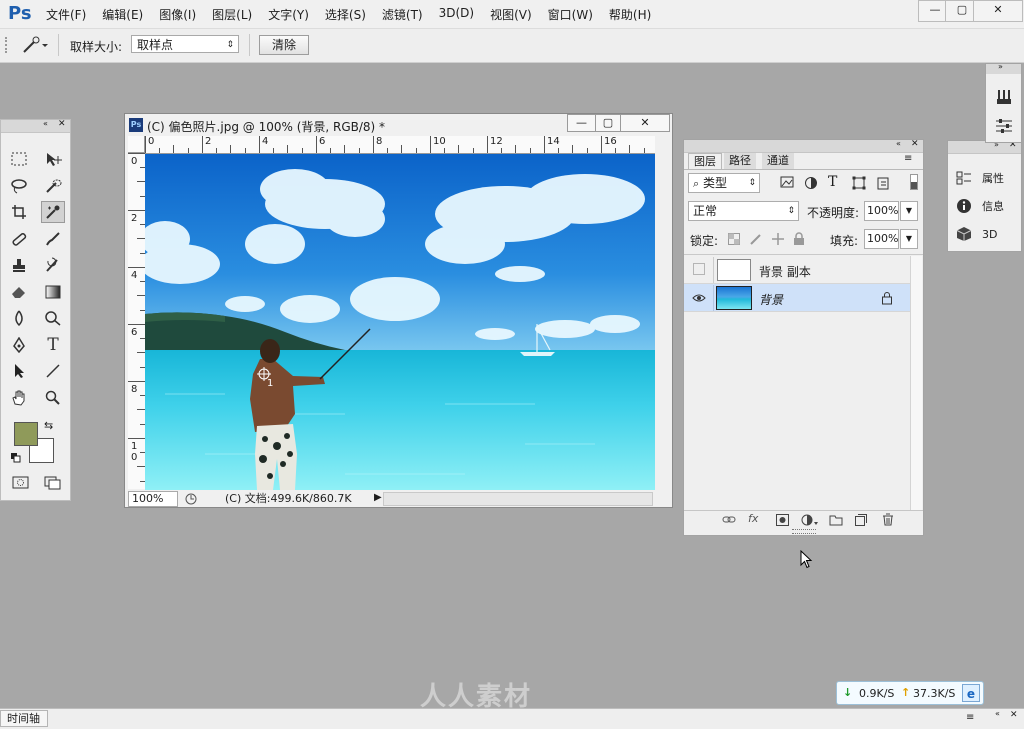  I want to click on new-layer-icon, so click(861, 520).